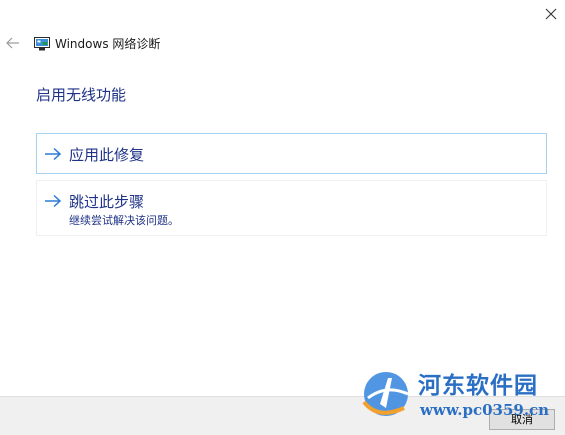 The width and height of the screenshot is (565, 435). What do you see at coordinates (385, 394) in the screenshot?
I see `watermark-logo-icon` at bounding box center [385, 394].